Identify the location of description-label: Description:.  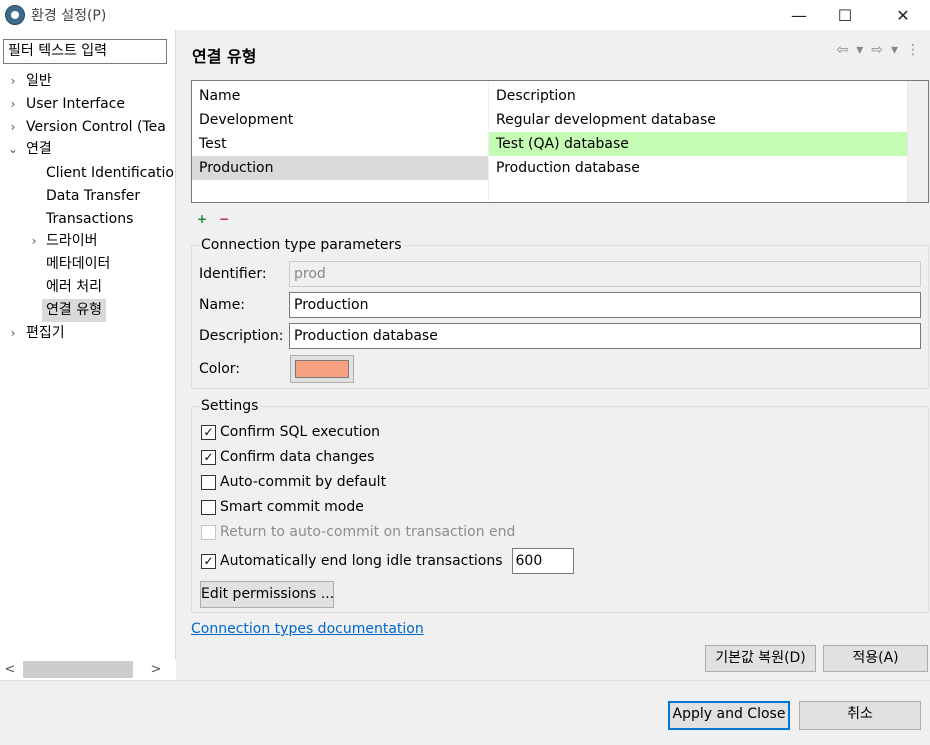
(241, 336).